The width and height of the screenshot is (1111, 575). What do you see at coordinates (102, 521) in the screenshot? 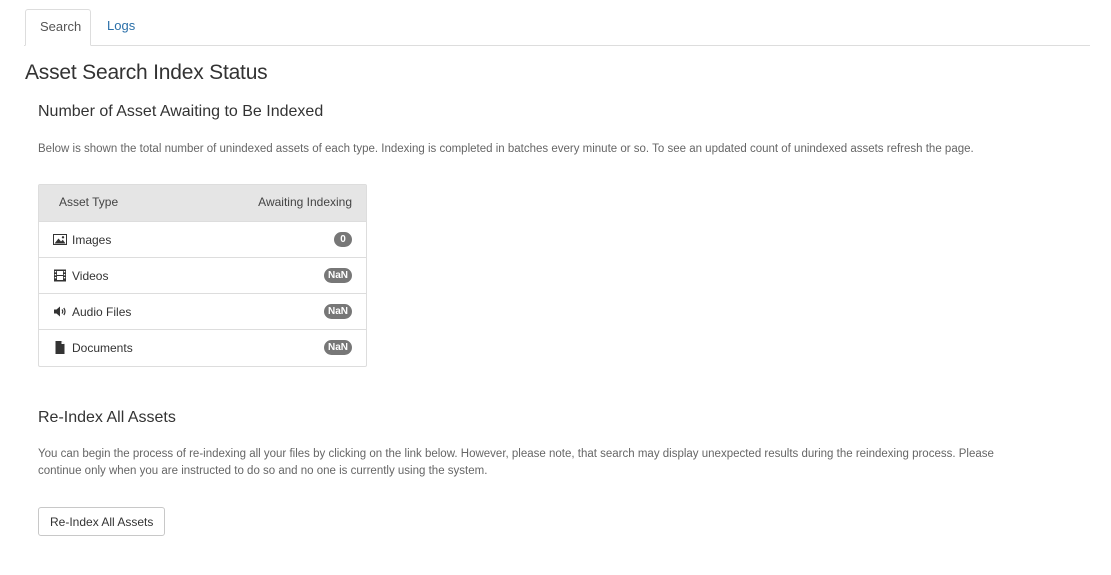
I see `reindex-all-assets-button: Re-Index All Assets` at bounding box center [102, 521].